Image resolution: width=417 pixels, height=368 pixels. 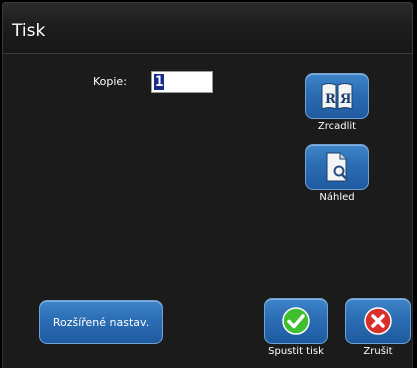 I want to click on start-print-button-label: Spustit tisk, so click(x=296, y=351).